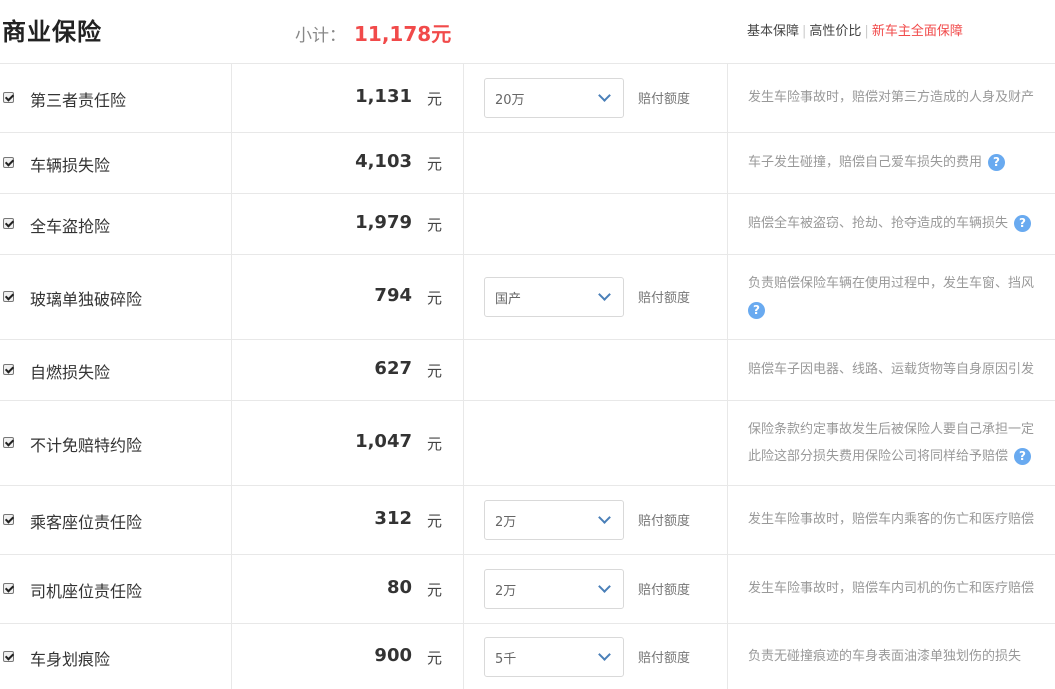 The image size is (1055, 689). What do you see at coordinates (510, 100) in the screenshot?
I see `coverage-value: 20万` at bounding box center [510, 100].